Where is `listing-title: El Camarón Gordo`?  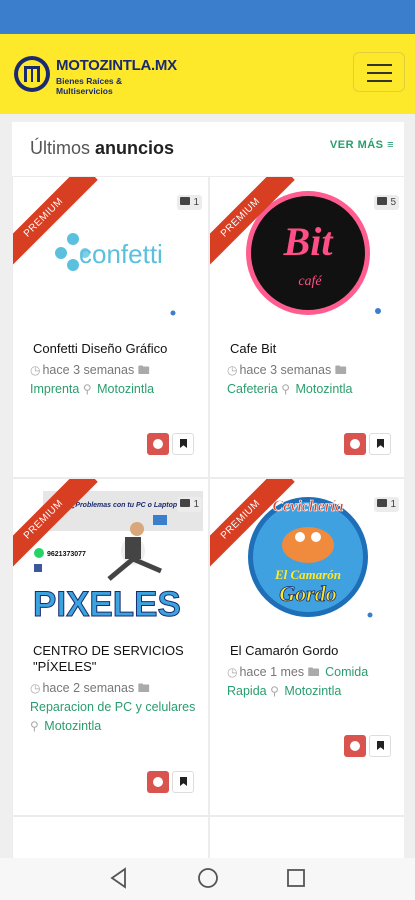
listing-title: El Camarón Gordo is located at coordinates (284, 651).